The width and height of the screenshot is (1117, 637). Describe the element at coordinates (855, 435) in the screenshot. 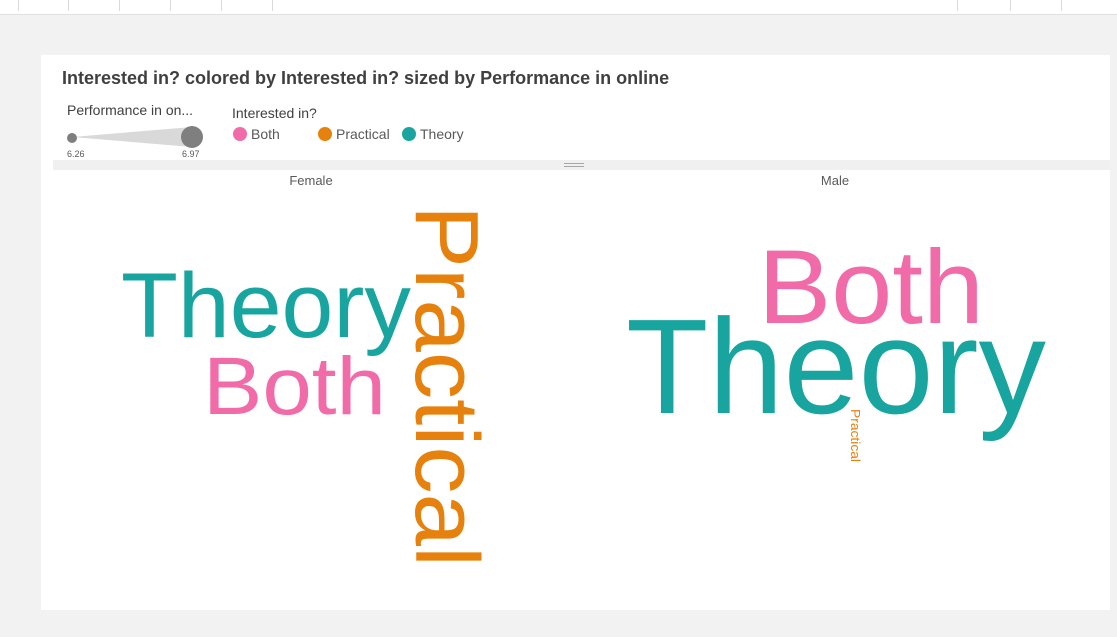

I see `word-male-practical: Practical` at that location.